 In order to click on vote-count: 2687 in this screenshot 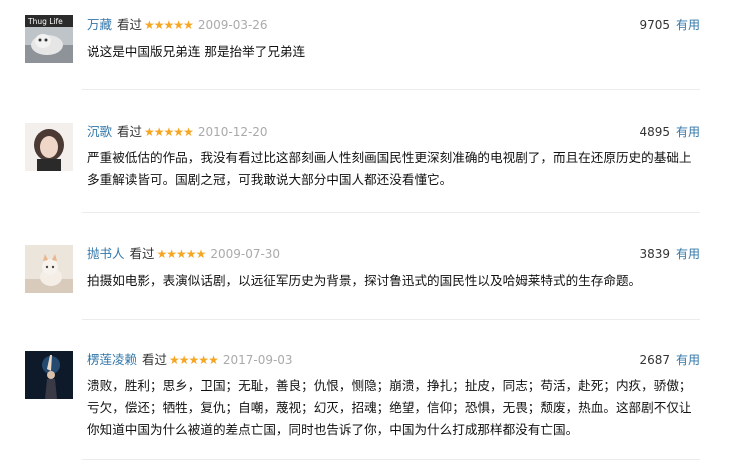, I will do `click(654, 360)`.